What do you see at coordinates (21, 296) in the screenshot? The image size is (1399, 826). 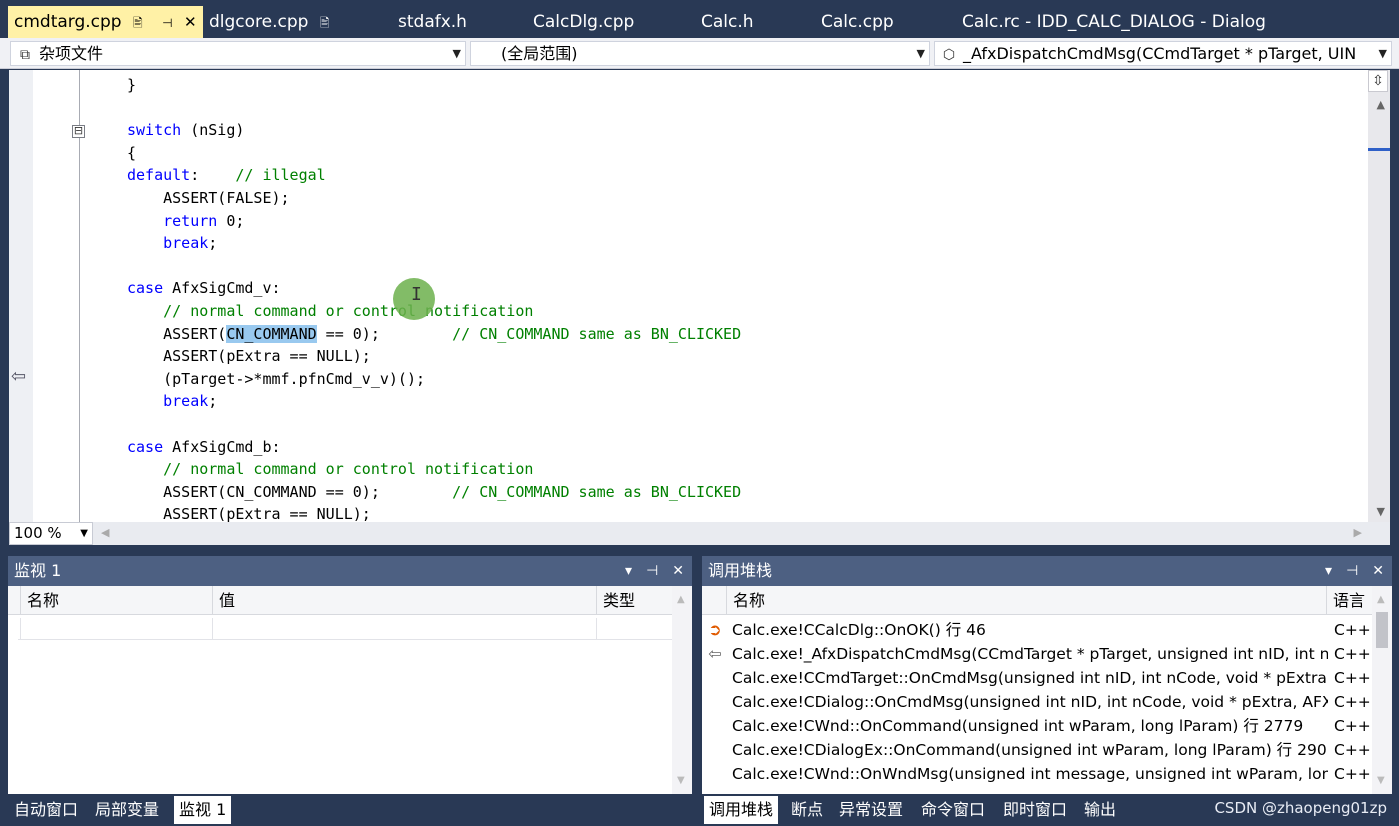 I see `indicator-margin` at bounding box center [21, 296].